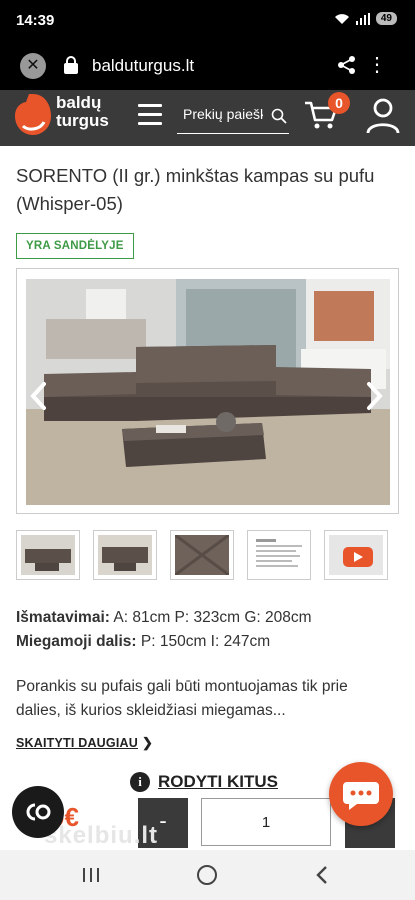  What do you see at coordinates (35, 20) in the screenshot?
I see `status-time: 14:39` at bounding box center [35, 20].